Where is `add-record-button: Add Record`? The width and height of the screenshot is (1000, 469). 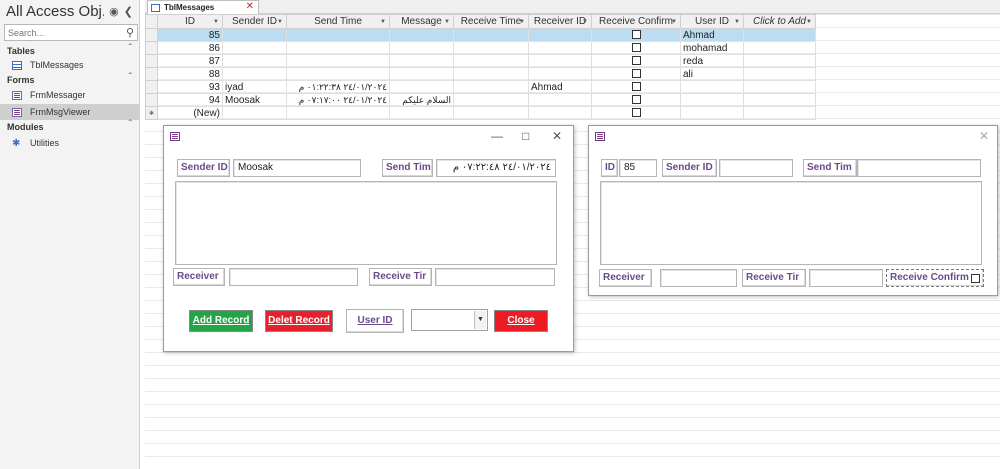
add-record-button: Add Record is located at coordinates (221, 321).